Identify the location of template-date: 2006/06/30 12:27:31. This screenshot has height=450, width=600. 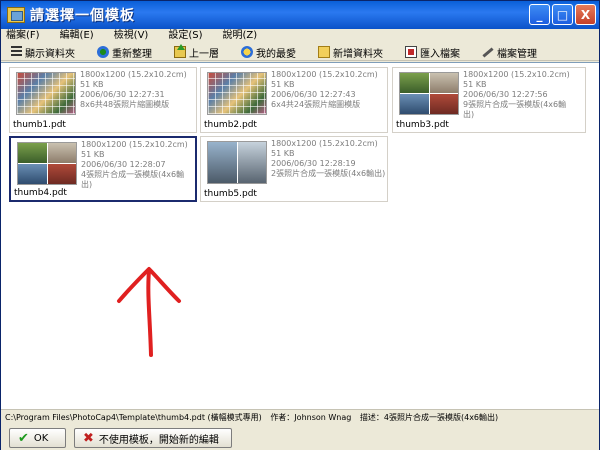
(122, 94).